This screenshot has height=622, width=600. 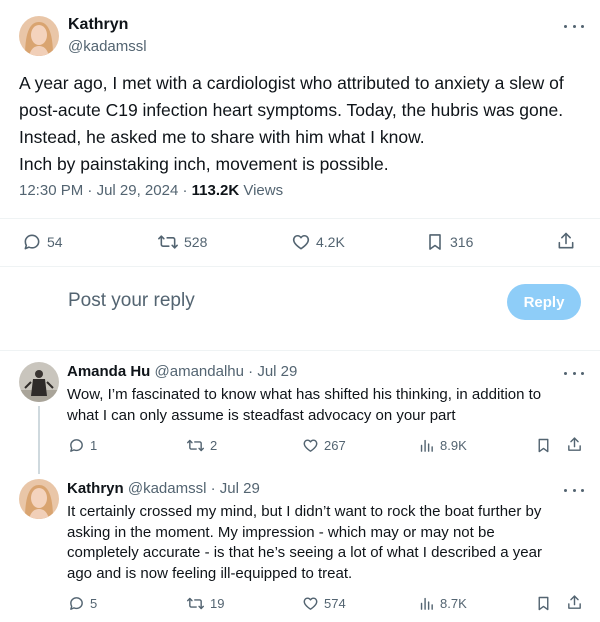 I want to click on author-handle: @kadamssl, so click(x=107, y=46).